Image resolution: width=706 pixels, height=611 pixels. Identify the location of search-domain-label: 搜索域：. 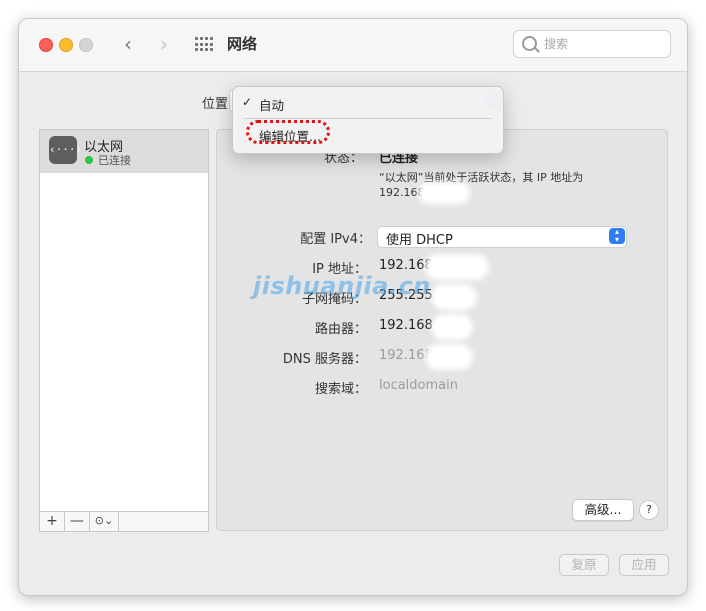
(340, 389).